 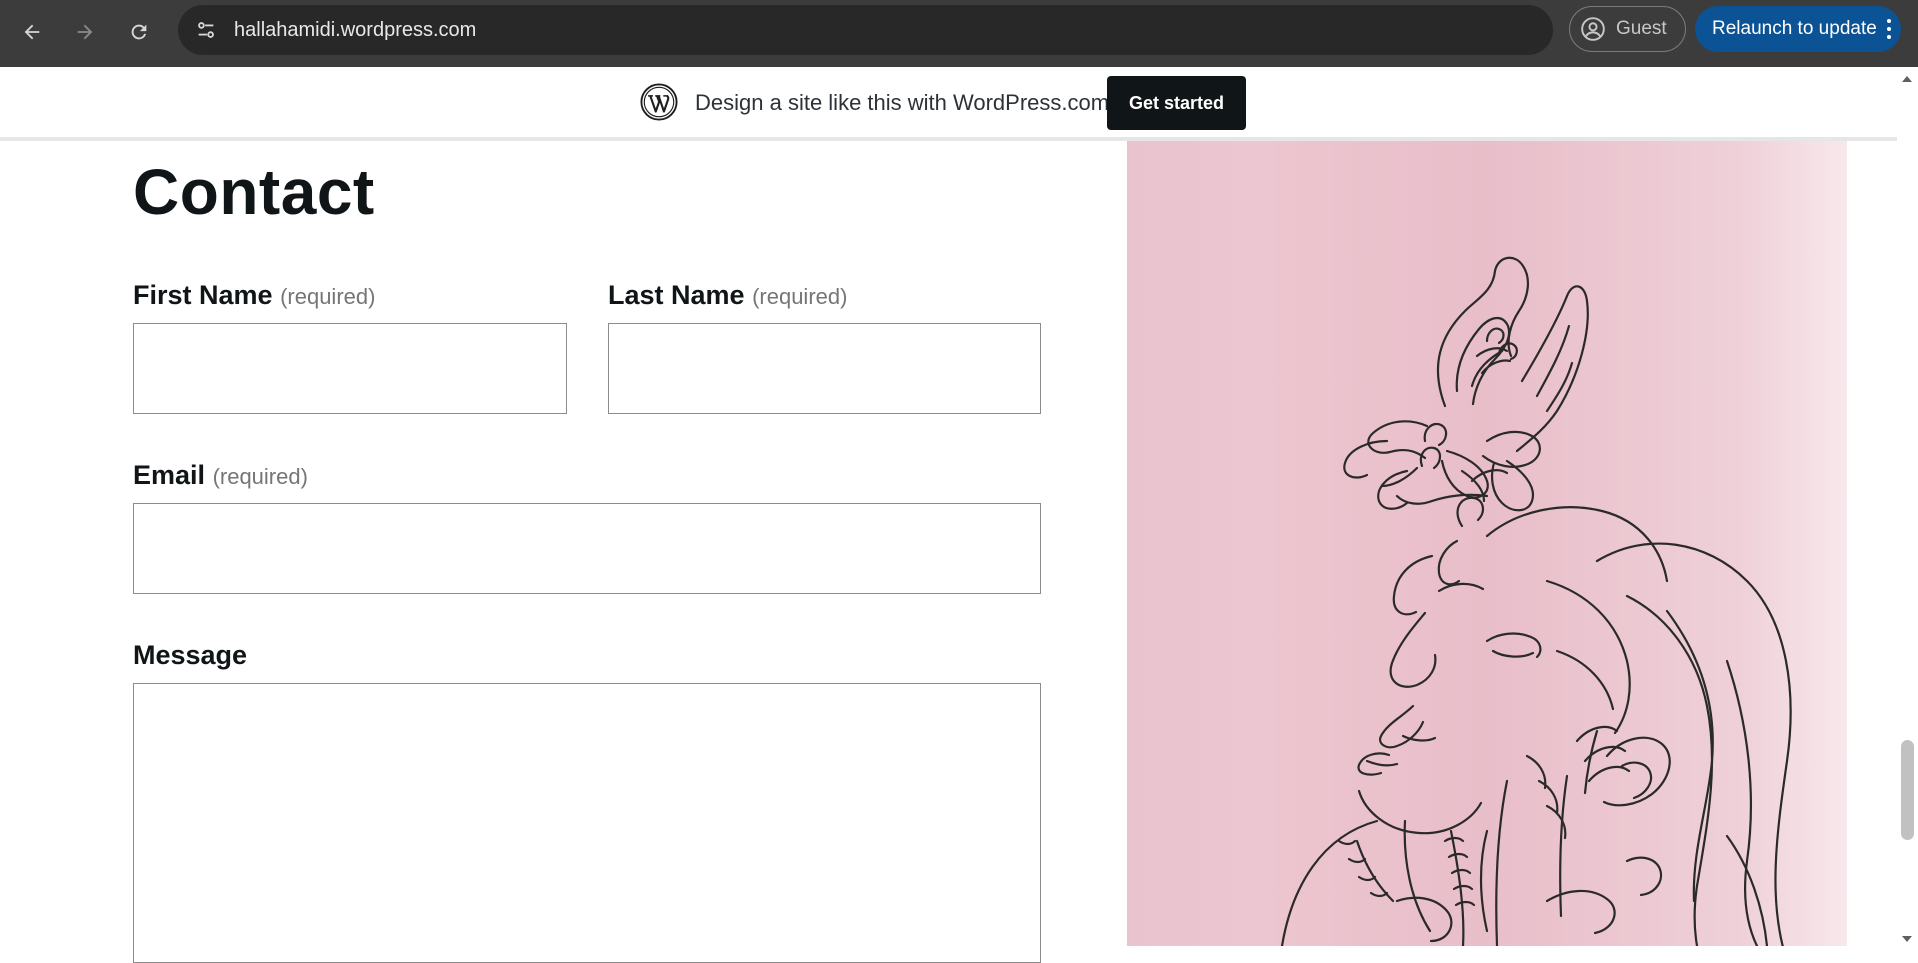 What do you see at coordinates (1907, 790) in the screenshot?
I see `scroll-thumb` at bounding box center [1907, 790].